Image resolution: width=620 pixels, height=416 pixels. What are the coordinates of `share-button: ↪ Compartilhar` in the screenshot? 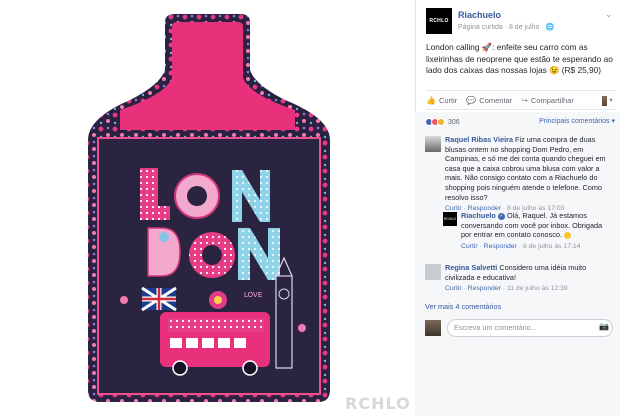 It's located at (547, 100).